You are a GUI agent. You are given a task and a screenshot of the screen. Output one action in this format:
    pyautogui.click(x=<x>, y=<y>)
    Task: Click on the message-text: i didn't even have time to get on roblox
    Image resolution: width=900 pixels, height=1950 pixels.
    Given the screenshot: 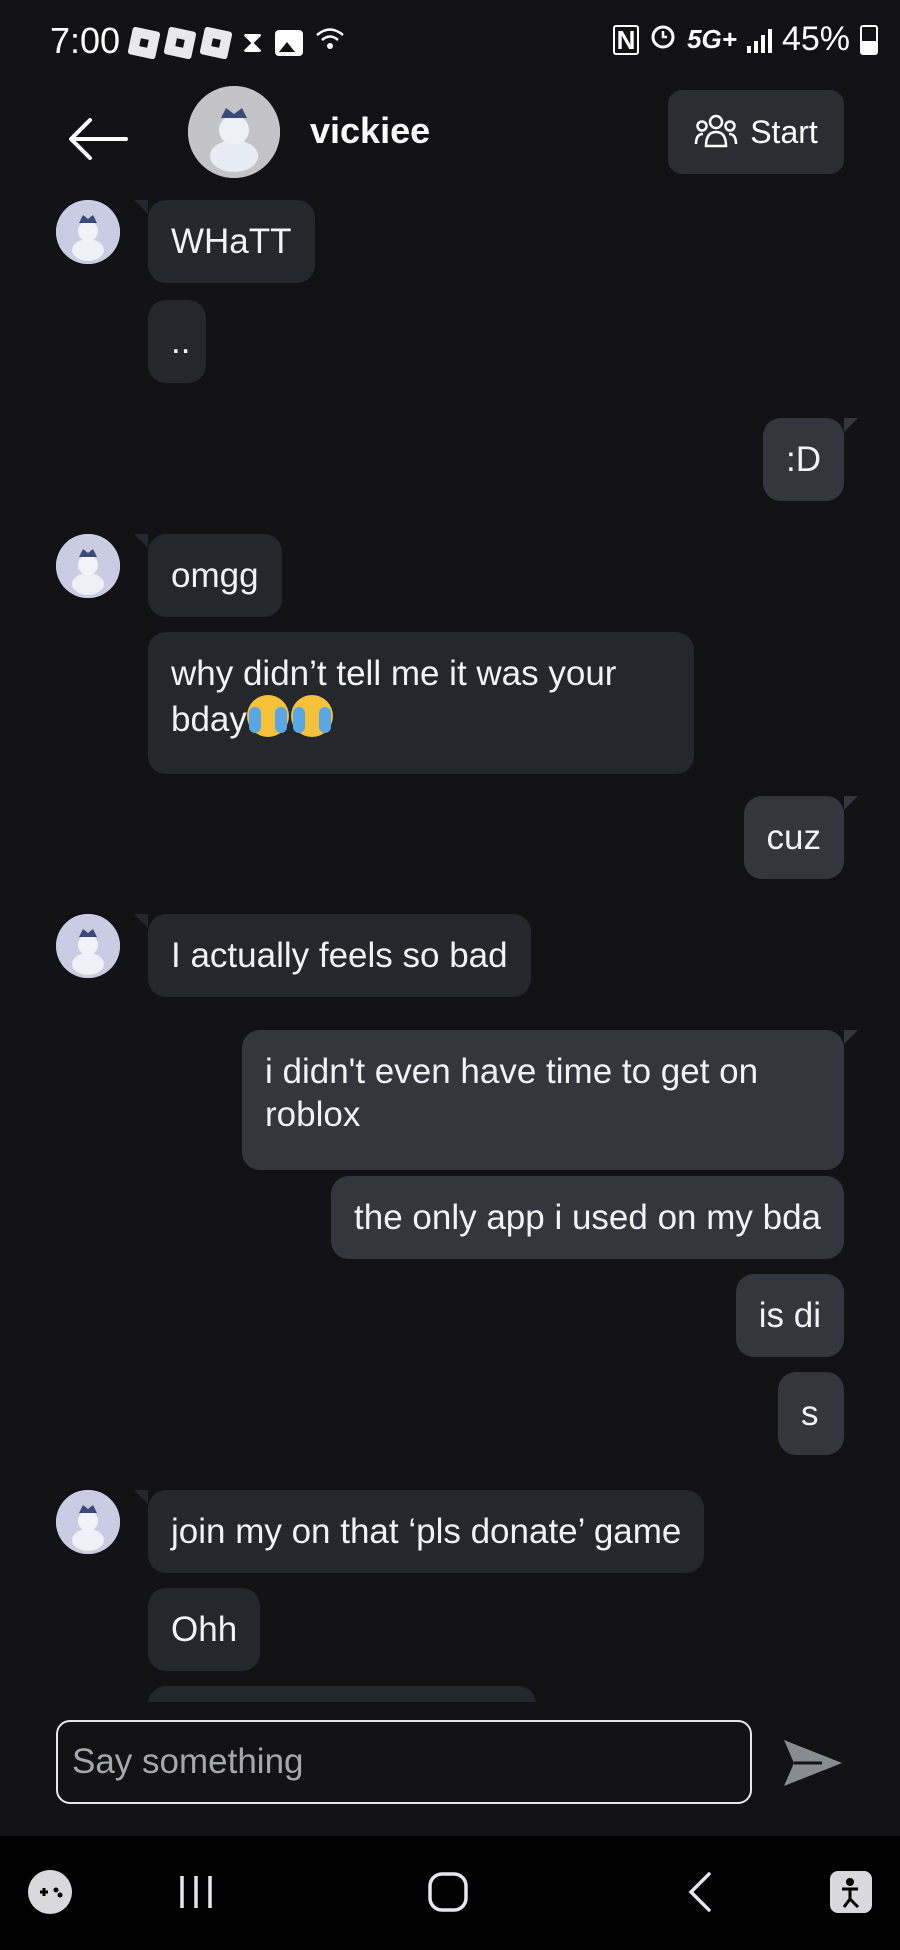 What is the action you would take?
    pyautogui.click(x=512, y=1093)
    